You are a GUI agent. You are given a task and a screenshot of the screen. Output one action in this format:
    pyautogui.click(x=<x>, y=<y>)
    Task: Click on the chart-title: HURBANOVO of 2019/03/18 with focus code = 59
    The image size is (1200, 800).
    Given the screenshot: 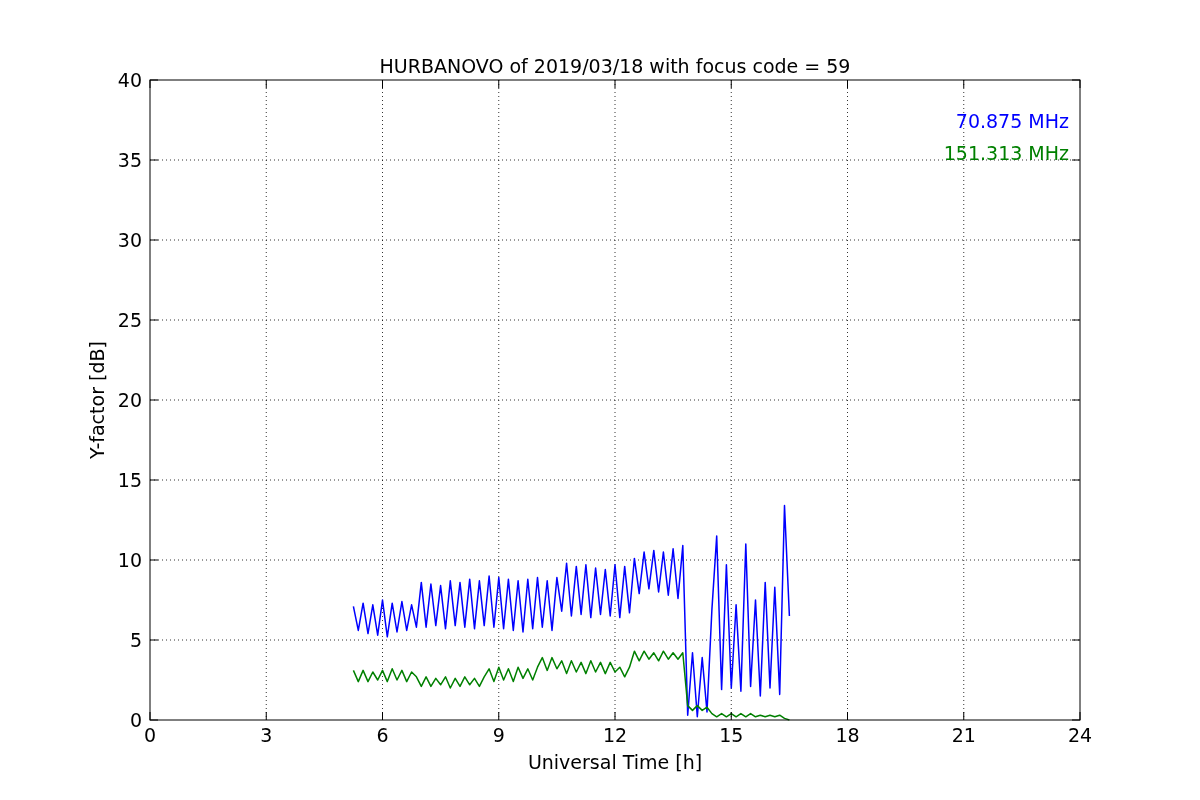 What is the action you would take?
    pyautogui.click(x=615, y=66)
    